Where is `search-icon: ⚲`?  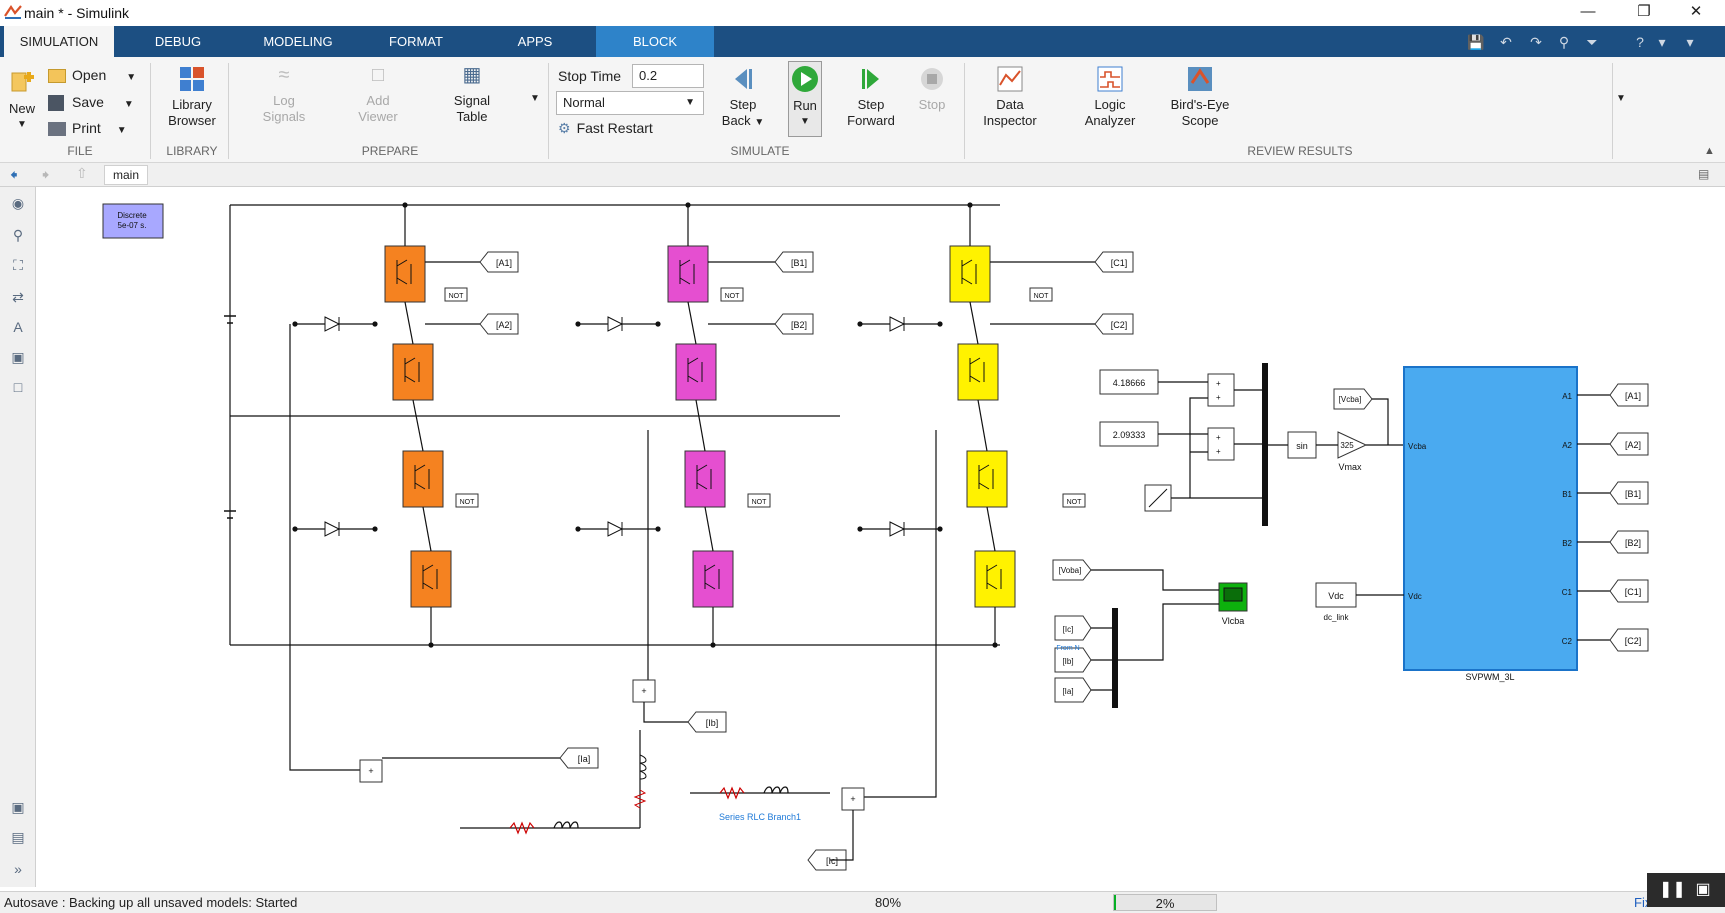 search-icon: ⚲ is located at coordinates (1564, 42).